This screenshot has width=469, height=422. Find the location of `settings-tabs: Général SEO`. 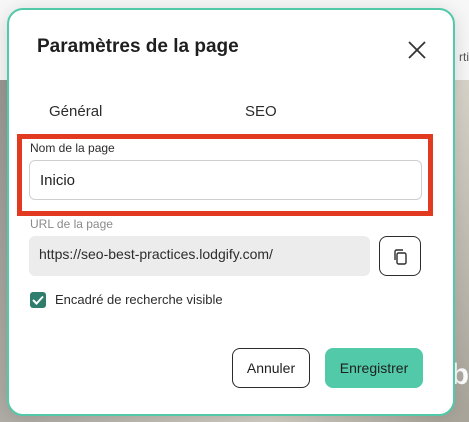

settings-tabs: Général SEO is located at coordinates (235, 118).